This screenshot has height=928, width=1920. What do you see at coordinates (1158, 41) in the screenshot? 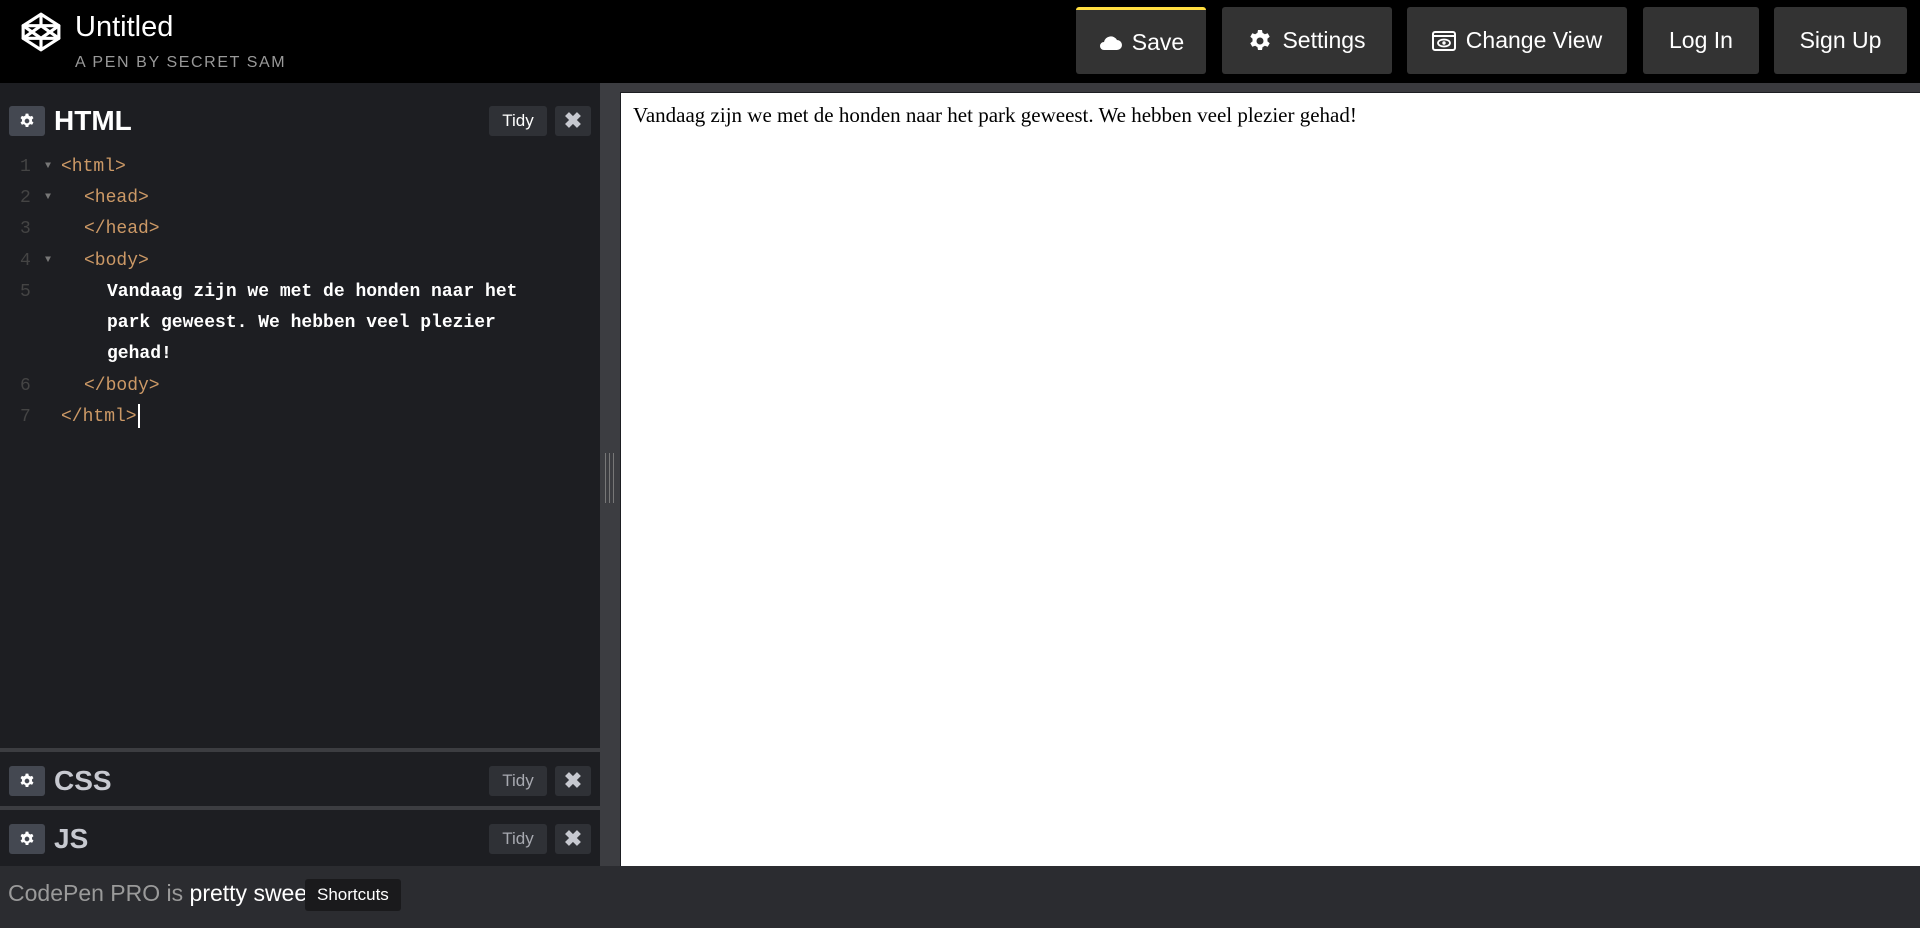
I see `save-label: Save` at bounding box center [1158, 41].